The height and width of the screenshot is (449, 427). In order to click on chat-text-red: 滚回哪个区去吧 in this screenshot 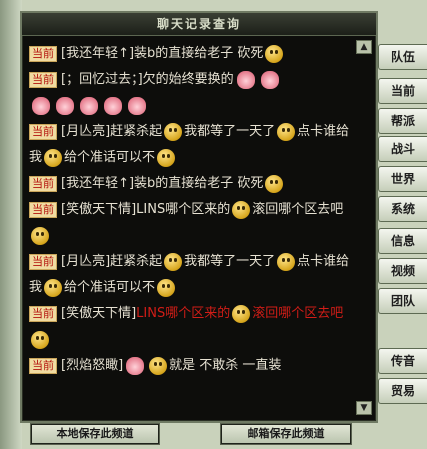, I will do `click(298, 313)`.